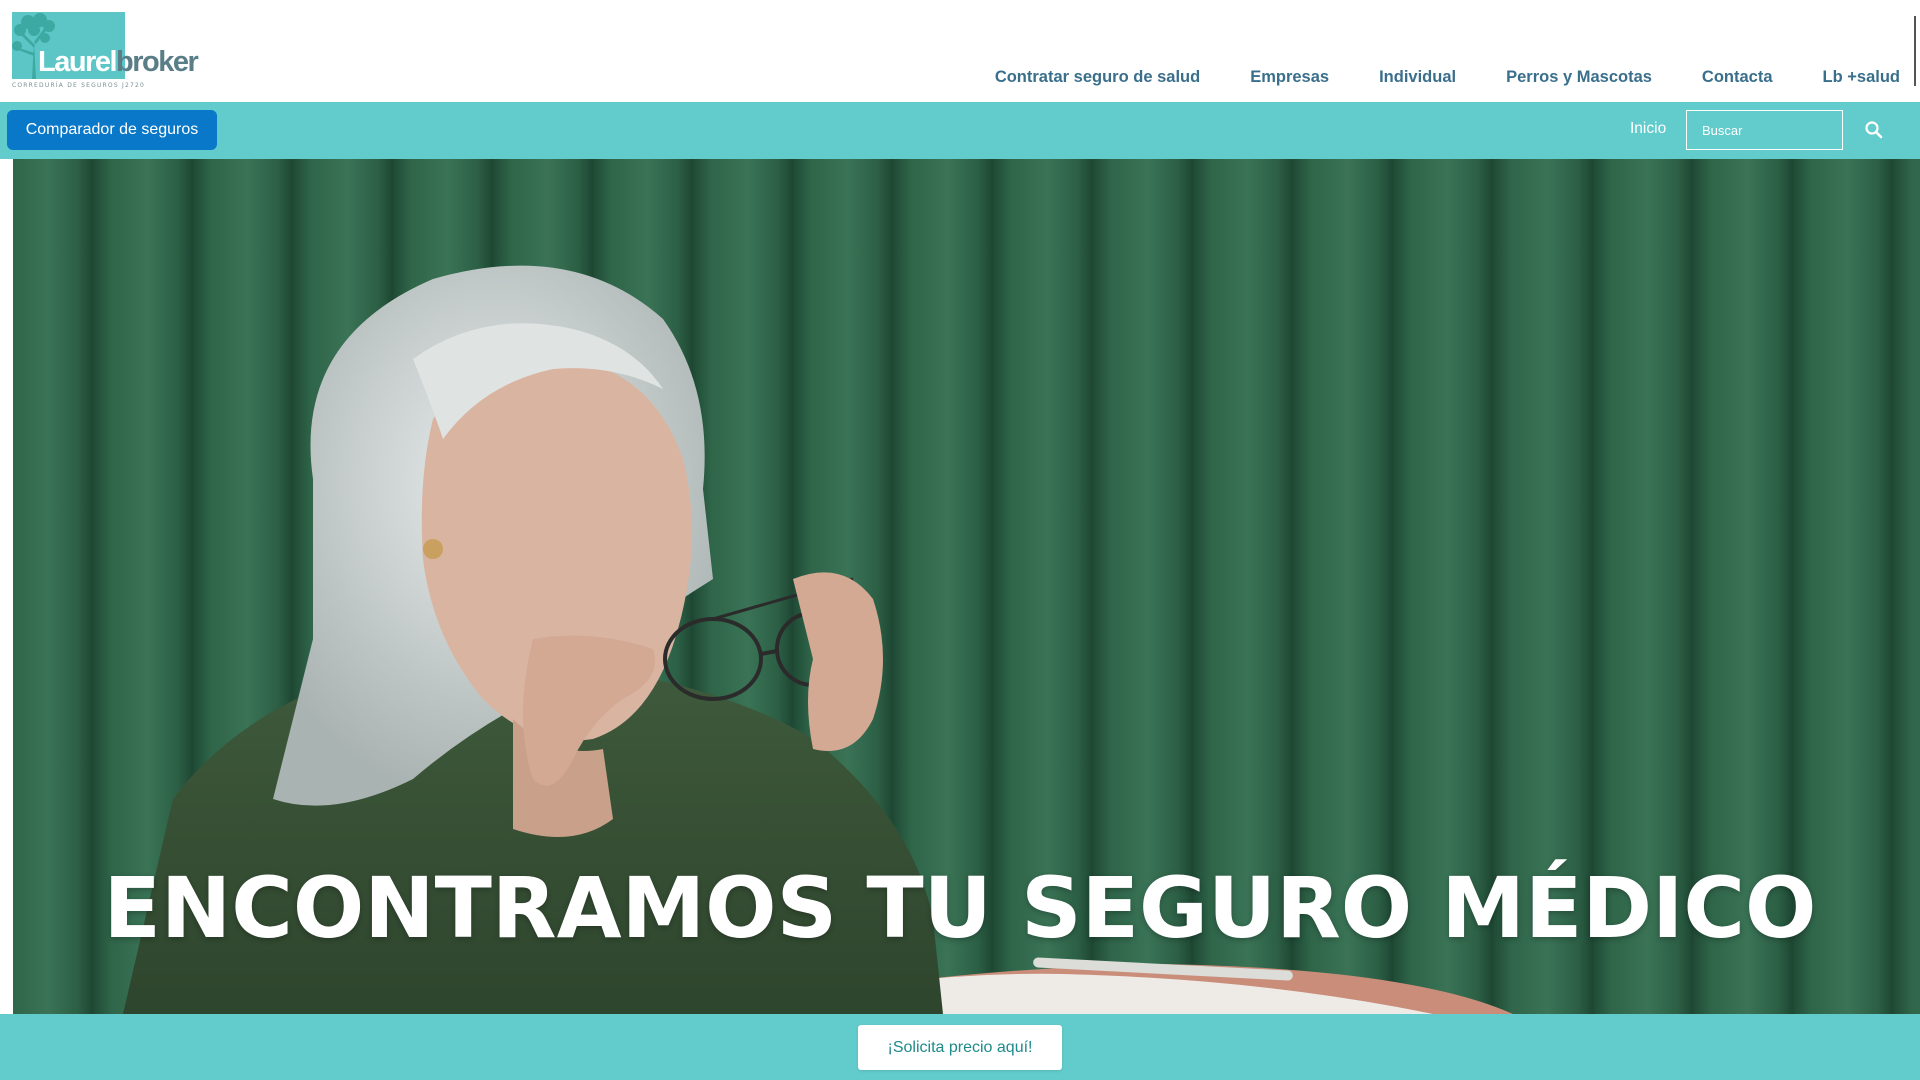 The width and height of the screenshot is (1920, 1080). Describe the element at coordinates (960, 908) in the screenshot. I see `hero-title: ENCONTRAMOS TU SEGURO MÉDICO` at that location.